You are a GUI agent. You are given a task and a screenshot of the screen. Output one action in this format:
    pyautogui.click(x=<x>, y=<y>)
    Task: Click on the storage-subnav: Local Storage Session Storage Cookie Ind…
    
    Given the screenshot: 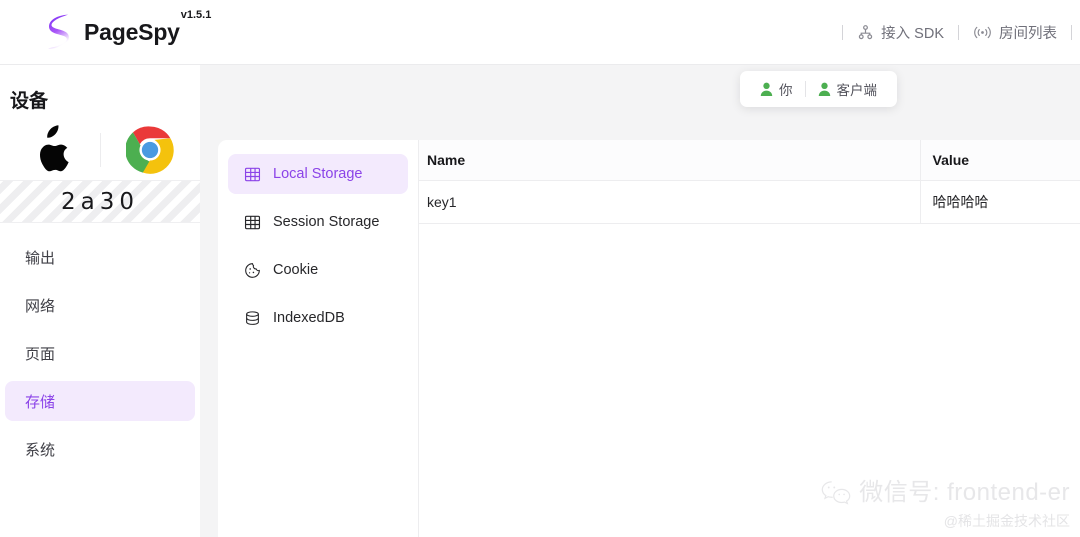 What is the action you would take?
    pyautogui.click(x=318, y=338)
    